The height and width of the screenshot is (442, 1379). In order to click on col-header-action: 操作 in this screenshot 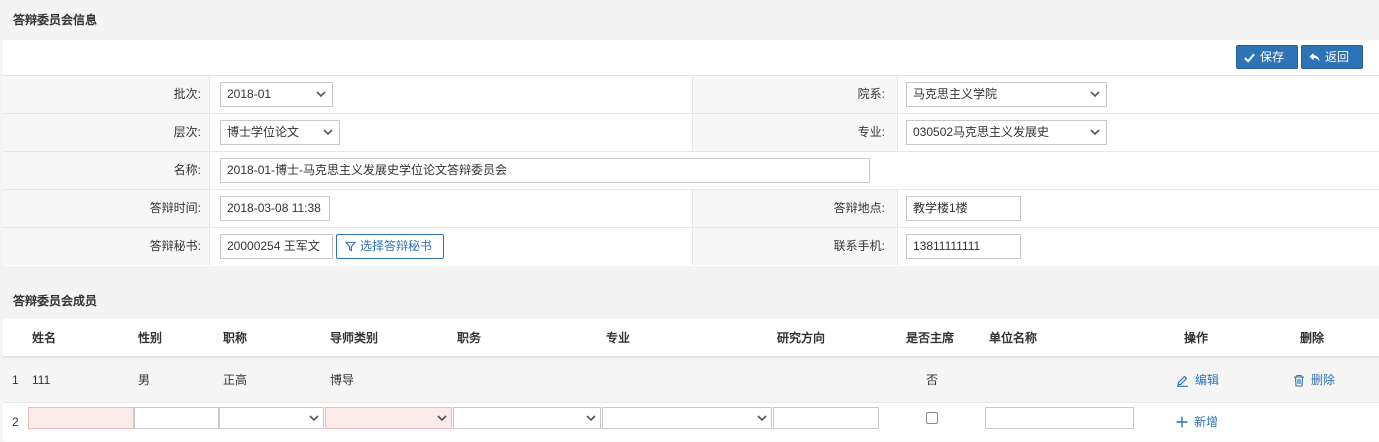, I will do `click(1196, 338)`.